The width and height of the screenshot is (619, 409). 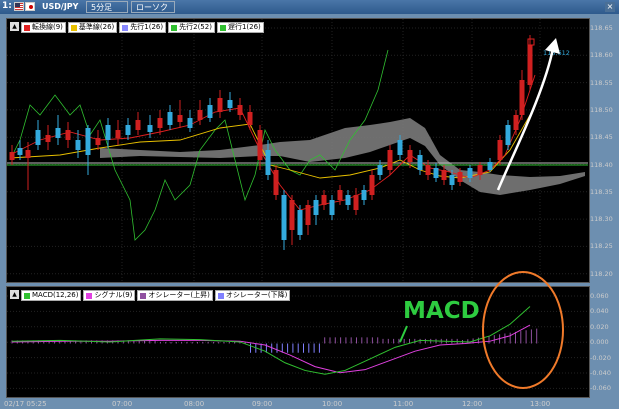 What do you see at coordinates (194, 404) in the screenshot?
I see `time-tick-label: 08:00` at bounding box center [194, 404].